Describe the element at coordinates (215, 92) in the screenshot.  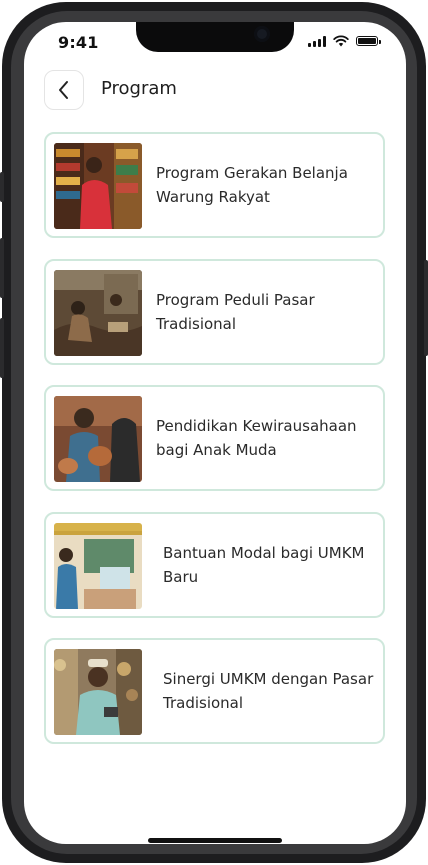
I see `header: Program` at that location.